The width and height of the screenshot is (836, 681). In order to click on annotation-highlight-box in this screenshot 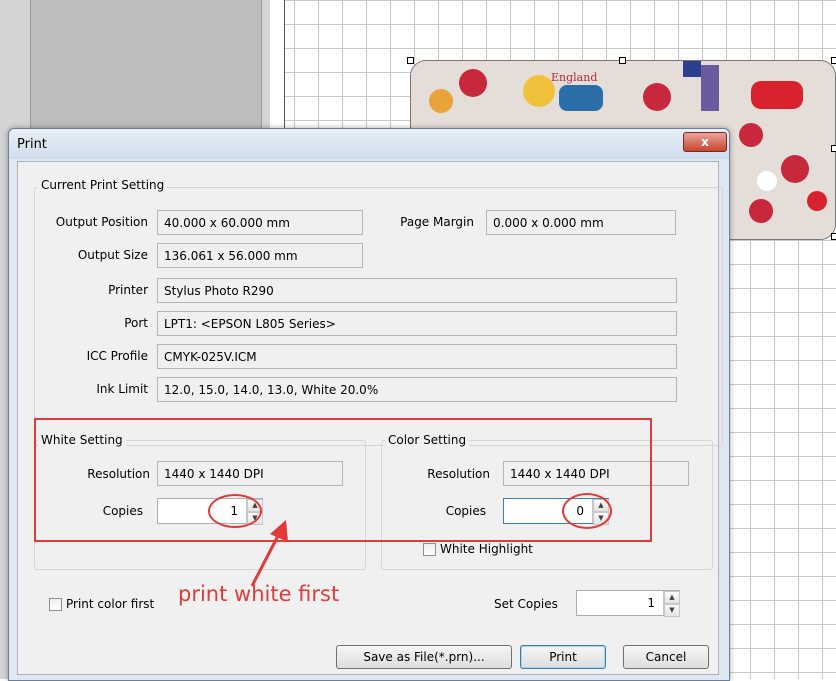, I will do `click(343, 480)`.